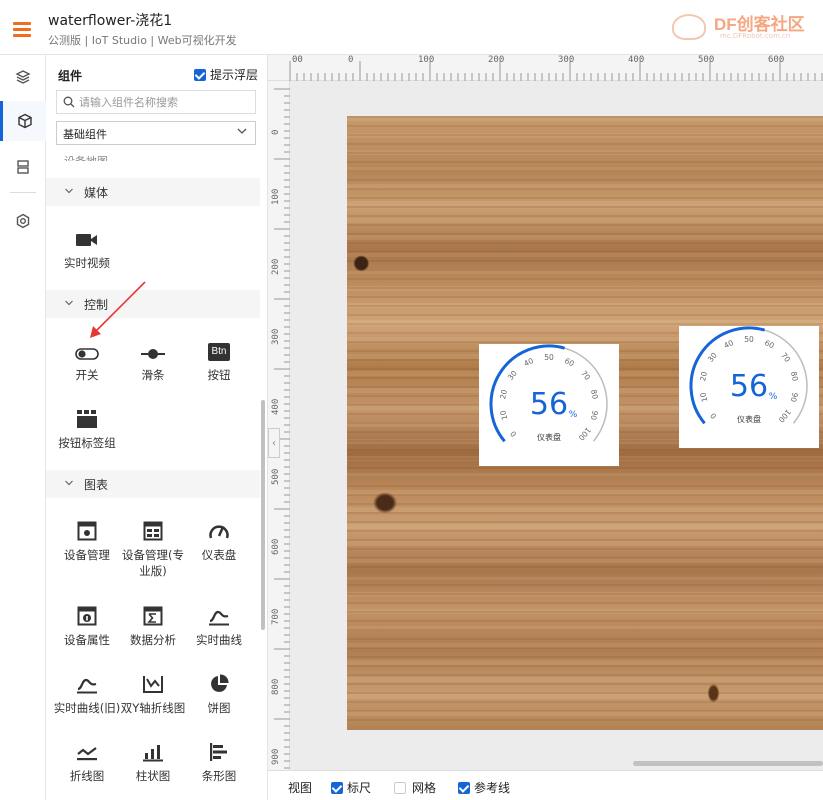 Image resolution: width=823 pixels, height=800 pixels. Describe the element at coordinates (87, 776) in the screenshot. I see `component-label: 折线图` at that location.